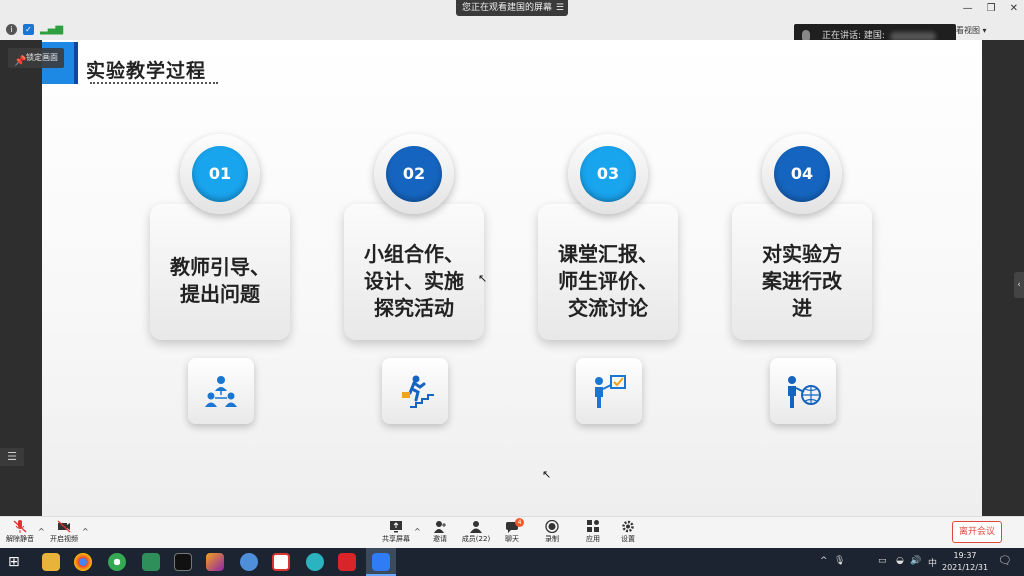 This screenshot has height=576, width=1024. I want to click on video-off-icon, so click(64, 526).